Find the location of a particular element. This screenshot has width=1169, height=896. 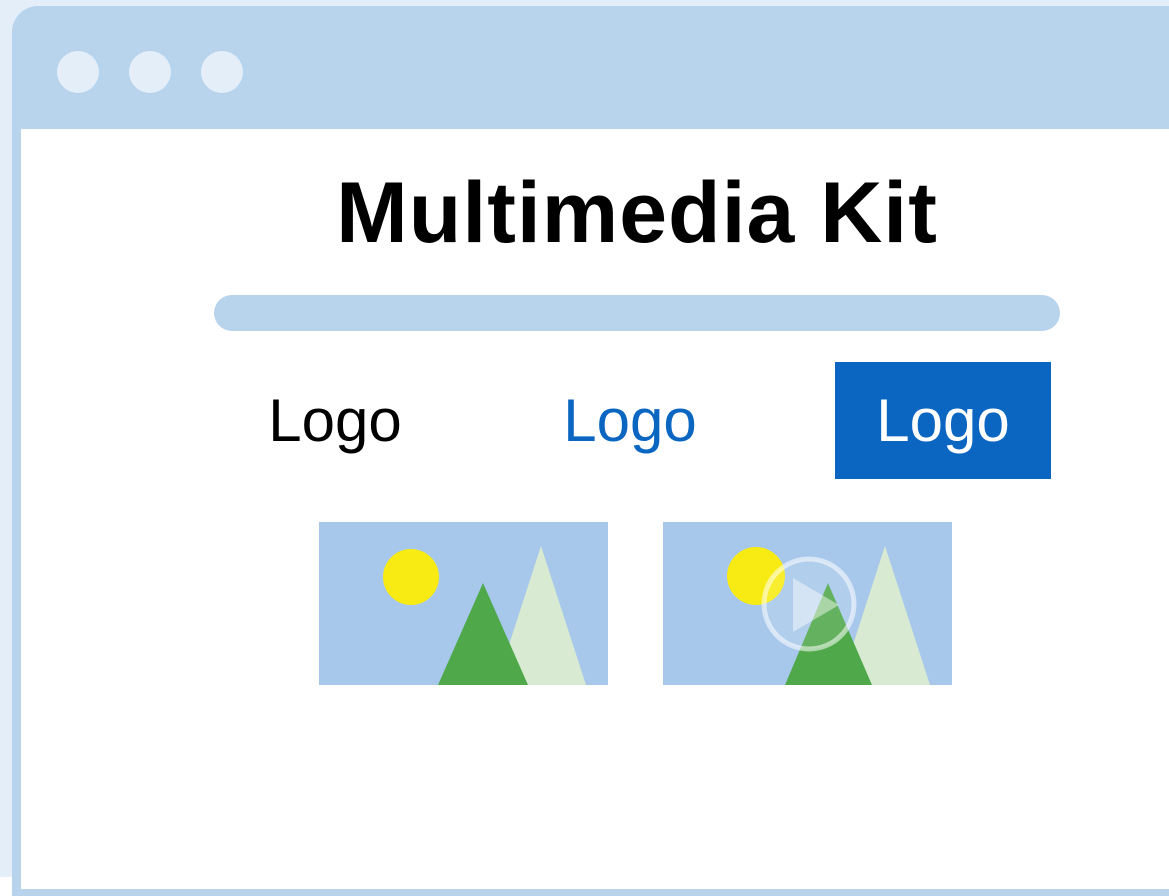

logo-black-variant: Logo is located at coordinates (335, 420).